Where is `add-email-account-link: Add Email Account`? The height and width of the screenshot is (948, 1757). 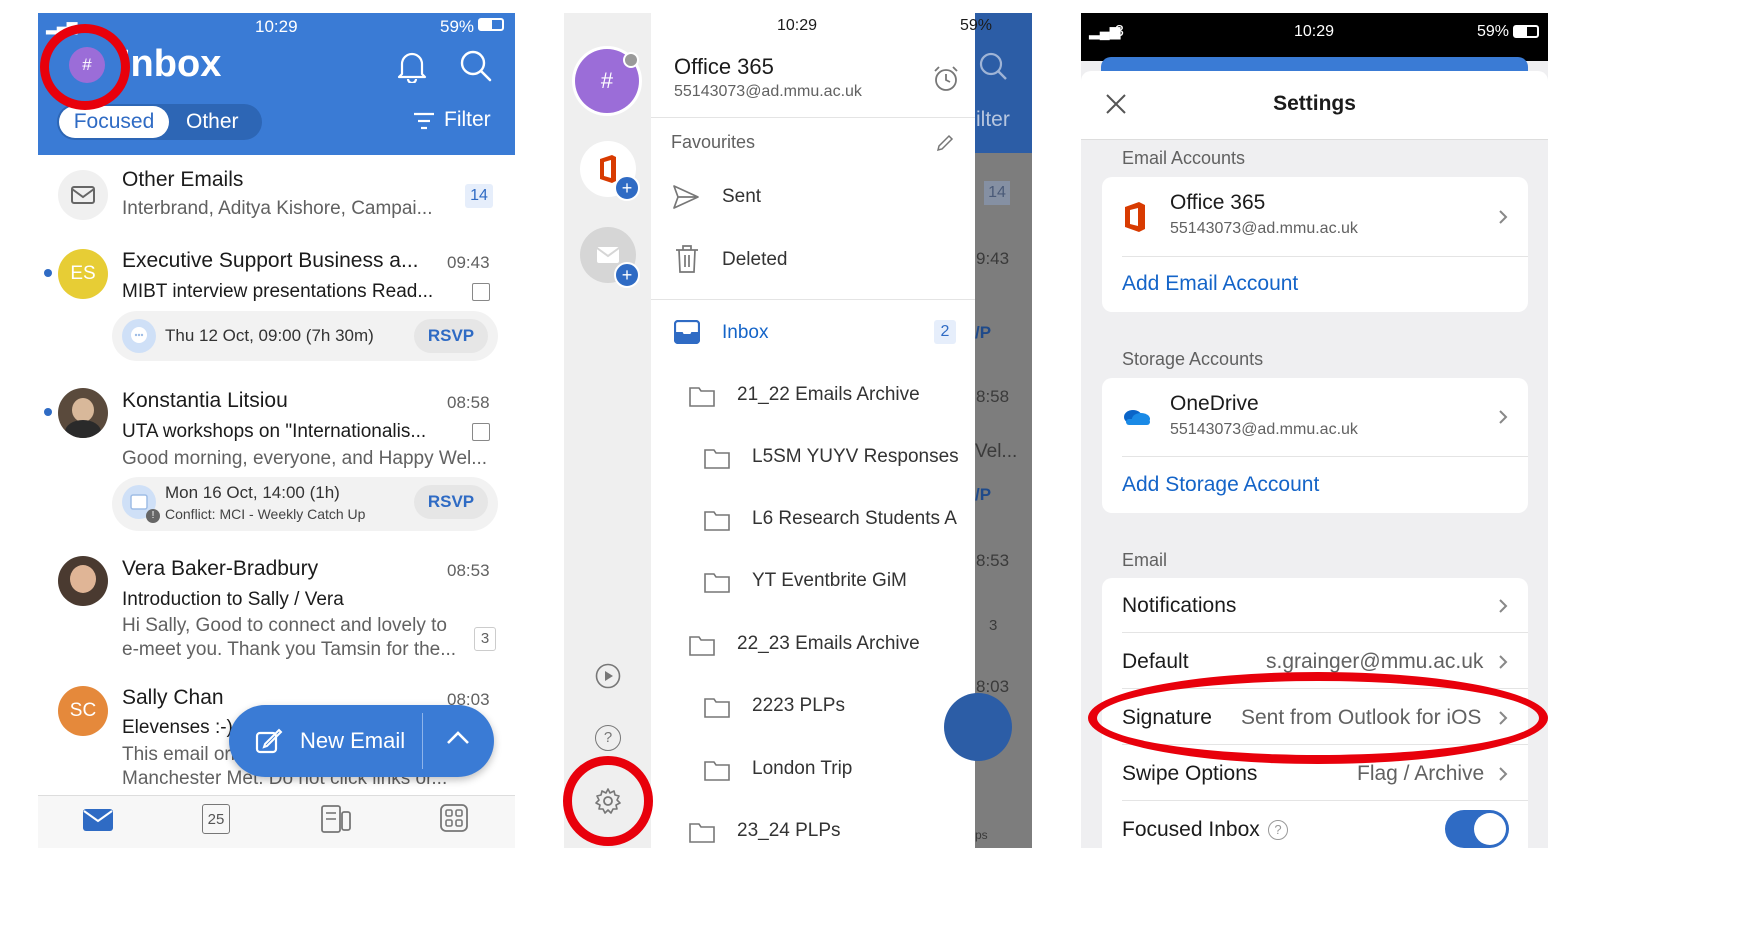
add-email-account-link: Add Email Account is located at coordinates (1210, 284).